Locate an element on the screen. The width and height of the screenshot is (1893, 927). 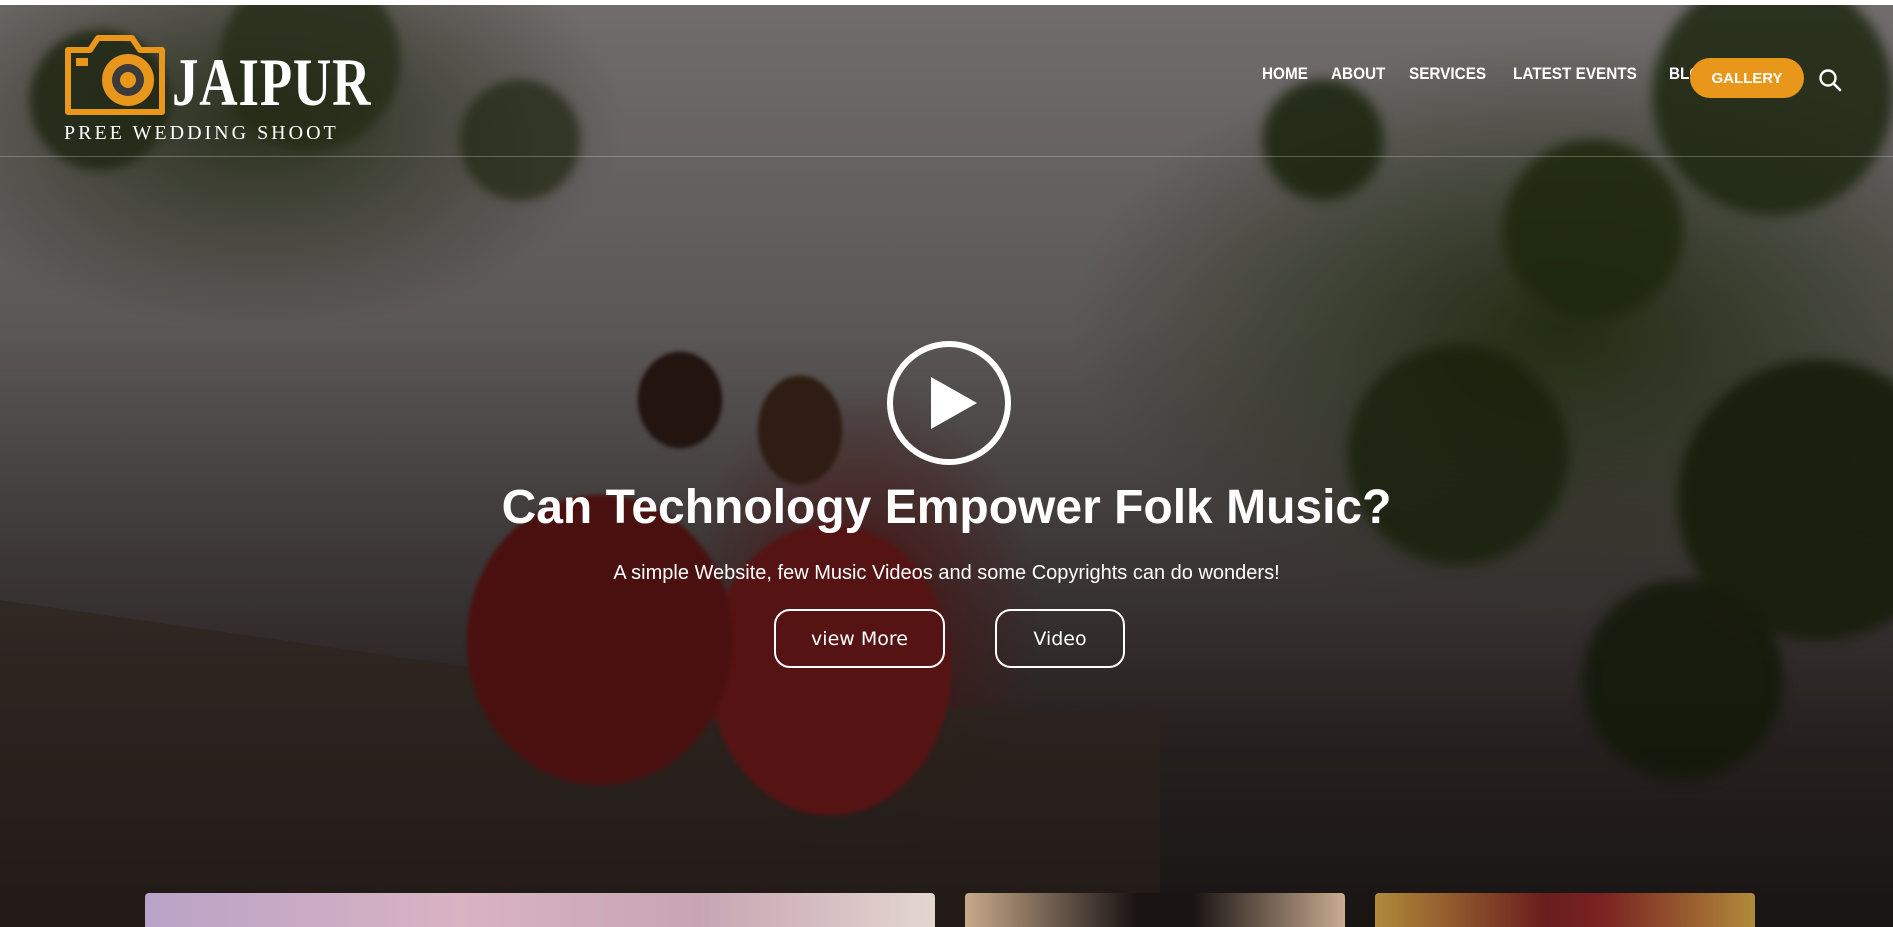
site-logo: JAIPUR PREE WEDDING SHOOT is located at coordinates (216, 83).